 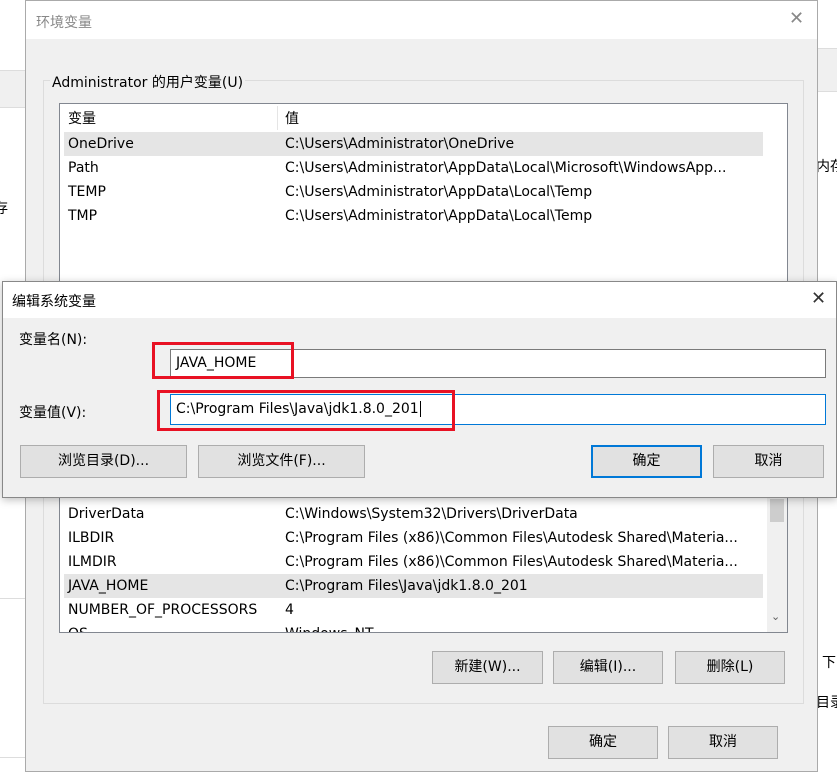 What do you see at coordinates (400, 144) in the screenshot?
I see `variable-value: C:\Users\Administrator\OneDrive` at bounding box center [400, 144].